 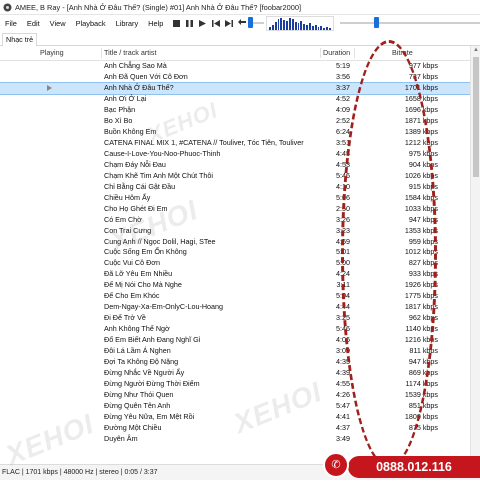 What do you see at coordinates (145, 252) in the screenshot?
I see `track-title: Cuộc Sống Em Ổn Không` at bounding box center [145, 252].